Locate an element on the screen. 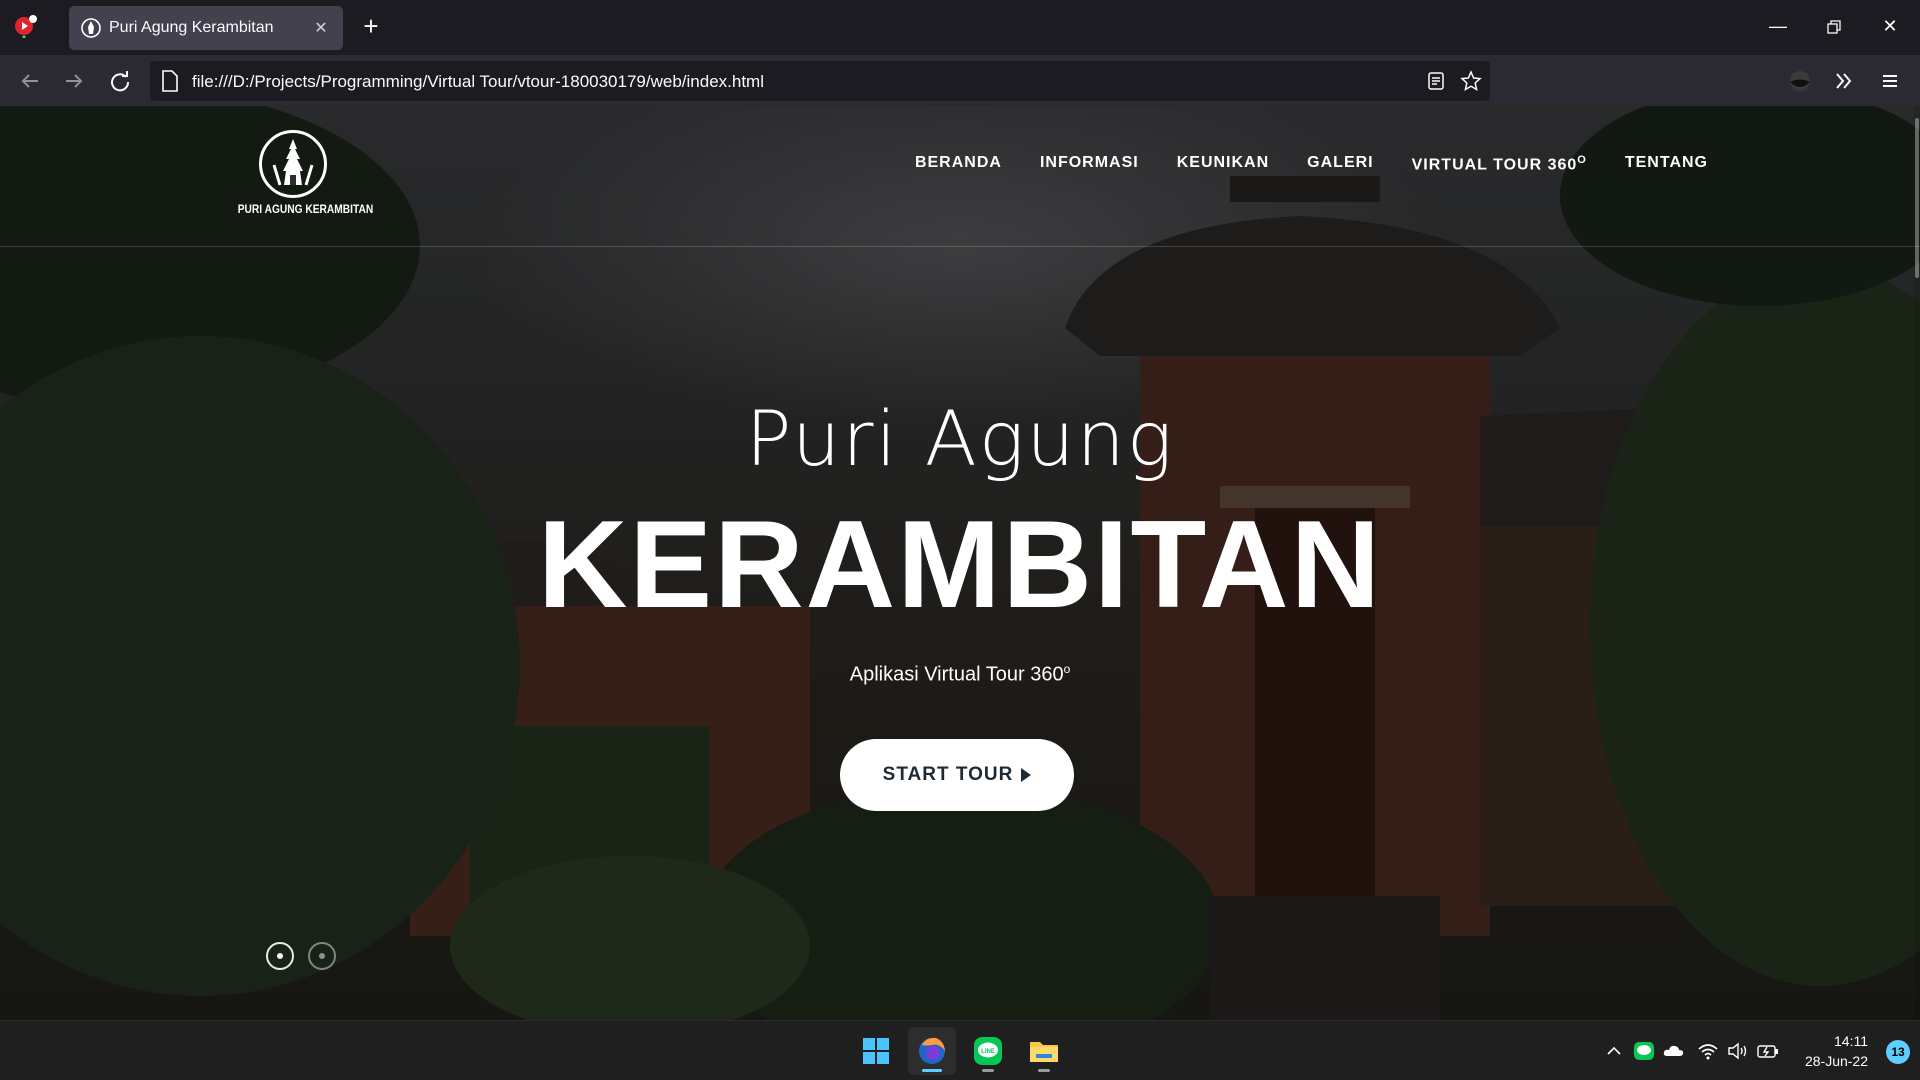  minimize-button: — is located at coordinates (1778, 27).